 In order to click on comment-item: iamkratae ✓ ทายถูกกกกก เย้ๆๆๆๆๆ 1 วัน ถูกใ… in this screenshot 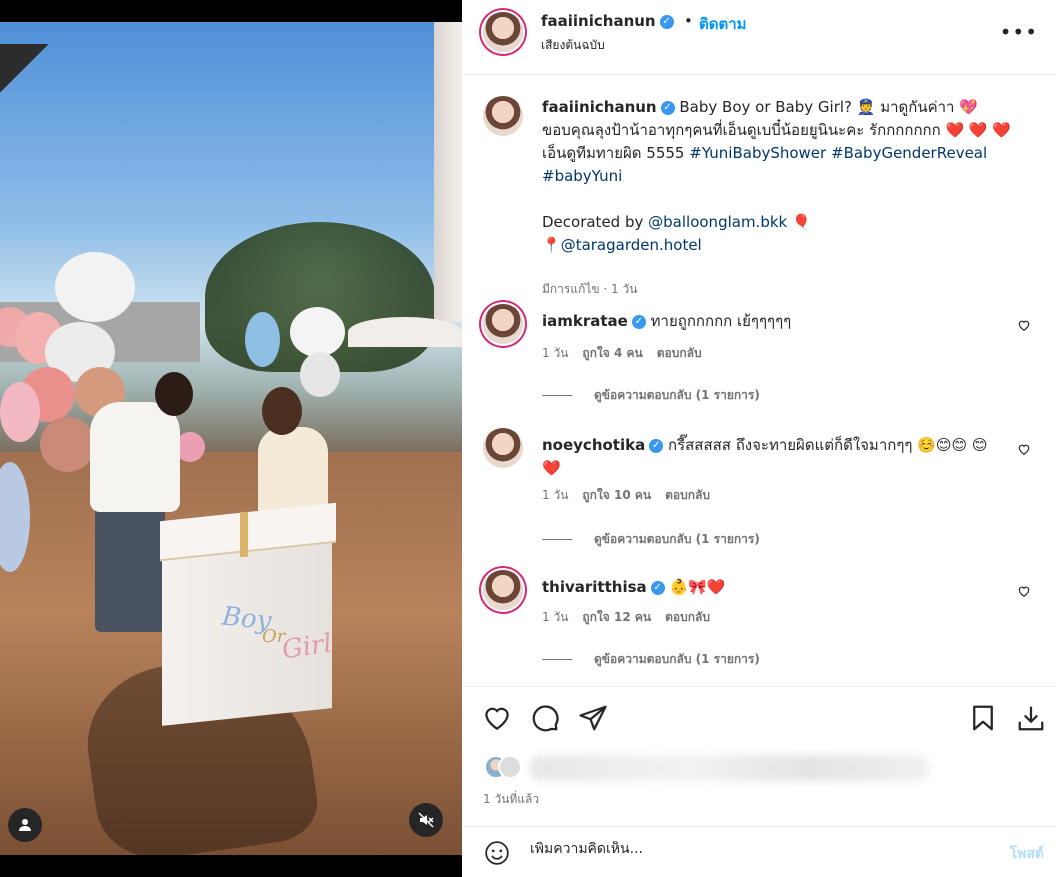, I will do `click(763, 364)`.